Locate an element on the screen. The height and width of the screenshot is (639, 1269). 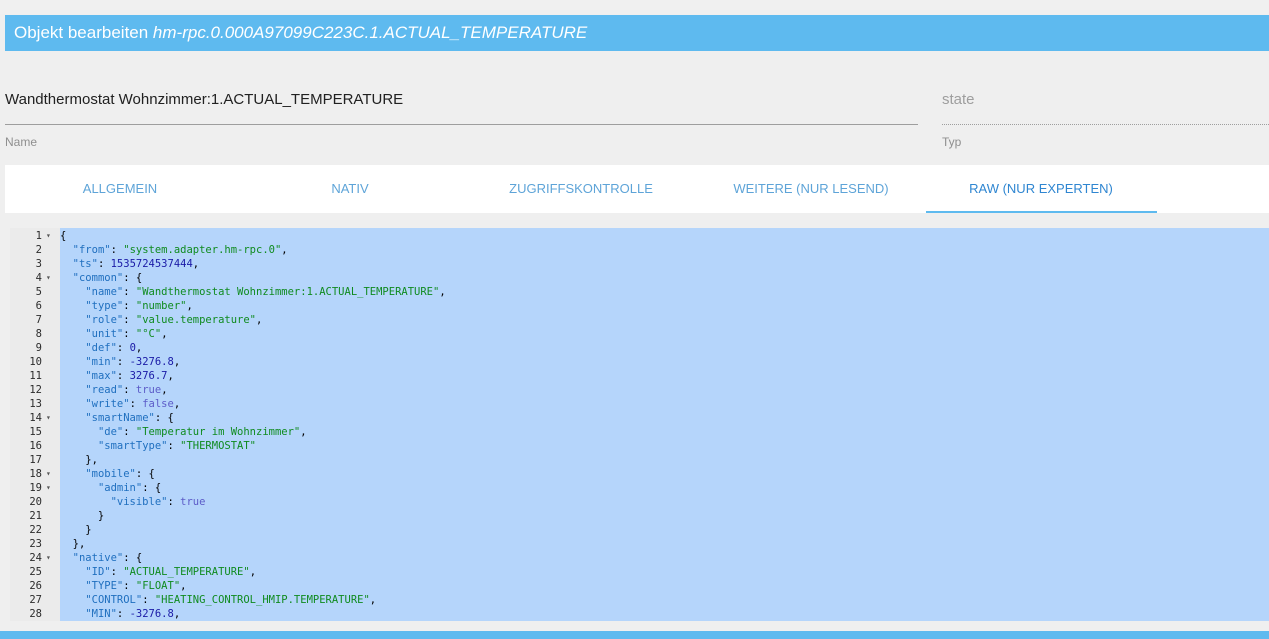
name-label: Name is located at coordinates (21, 142).